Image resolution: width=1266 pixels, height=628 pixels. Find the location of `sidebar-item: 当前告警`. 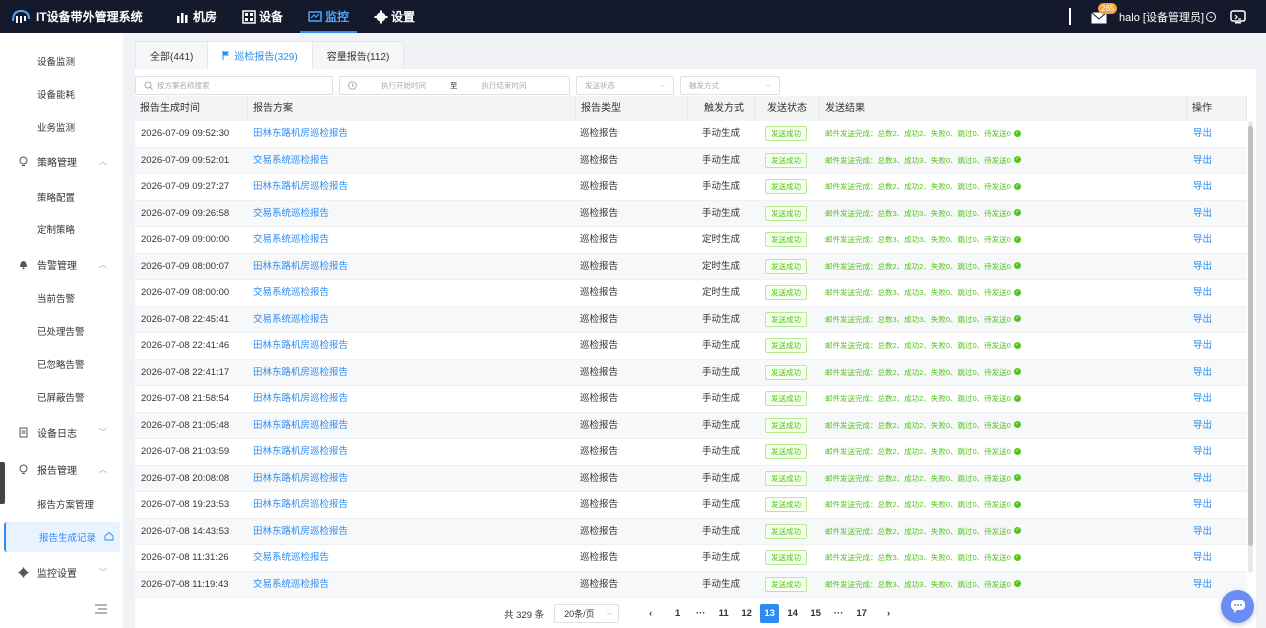

sidebar-item: 当前告警 is located at coordinates (61, 298).